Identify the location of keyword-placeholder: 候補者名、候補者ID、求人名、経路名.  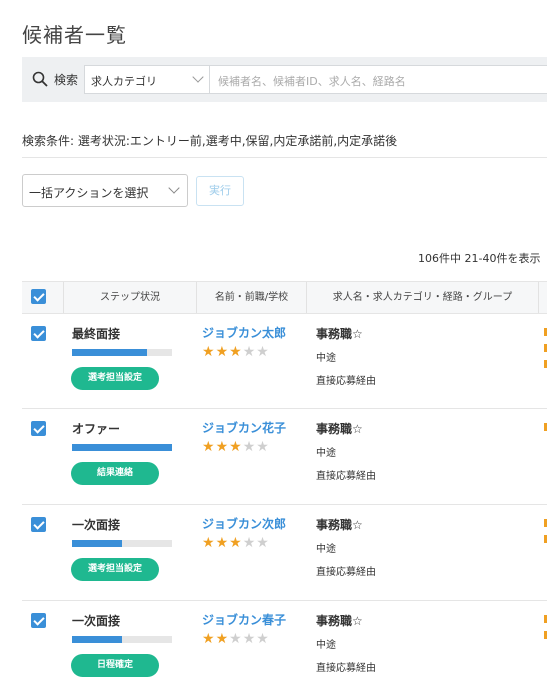
(312, 81).